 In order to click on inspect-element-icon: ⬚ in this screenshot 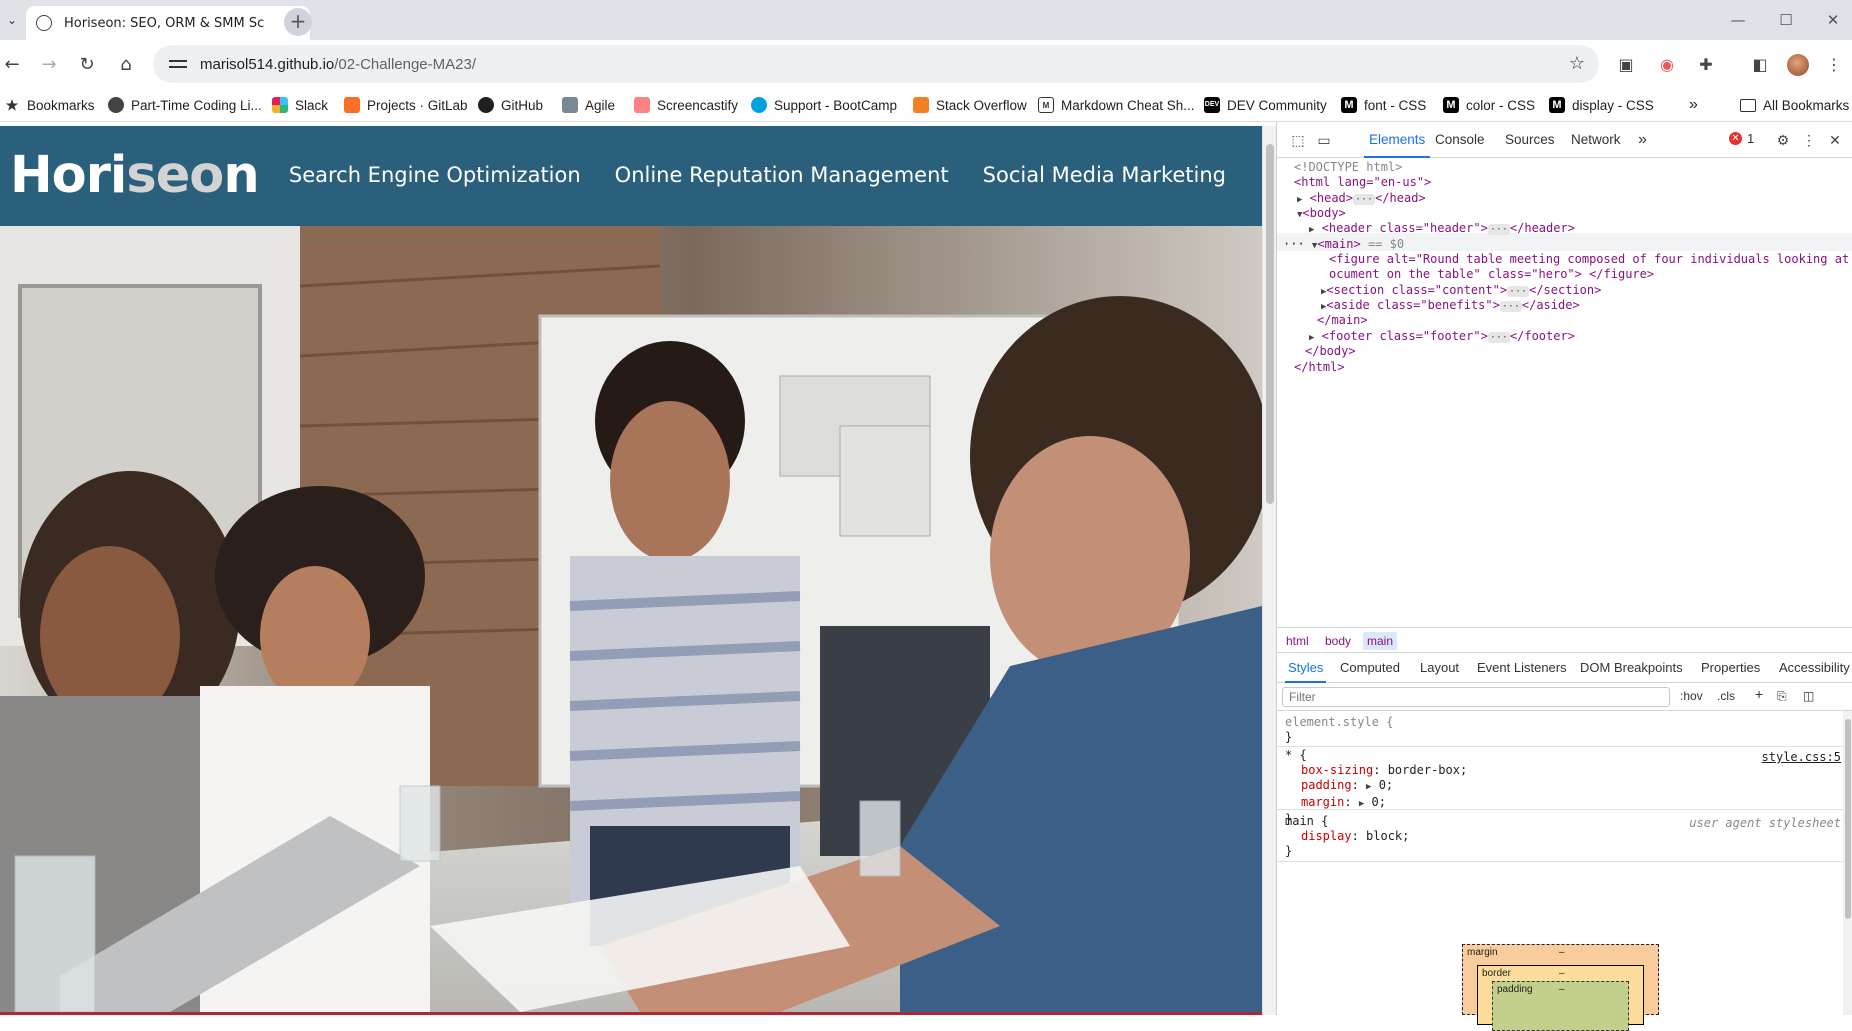, I will do `click(1298, 140)`.